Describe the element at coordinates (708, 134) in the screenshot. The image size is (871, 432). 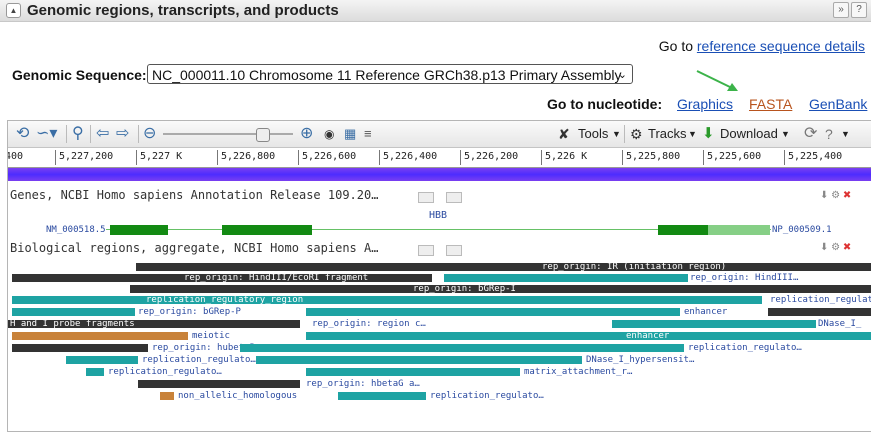
I see `download-icon: ⬇` at that location.